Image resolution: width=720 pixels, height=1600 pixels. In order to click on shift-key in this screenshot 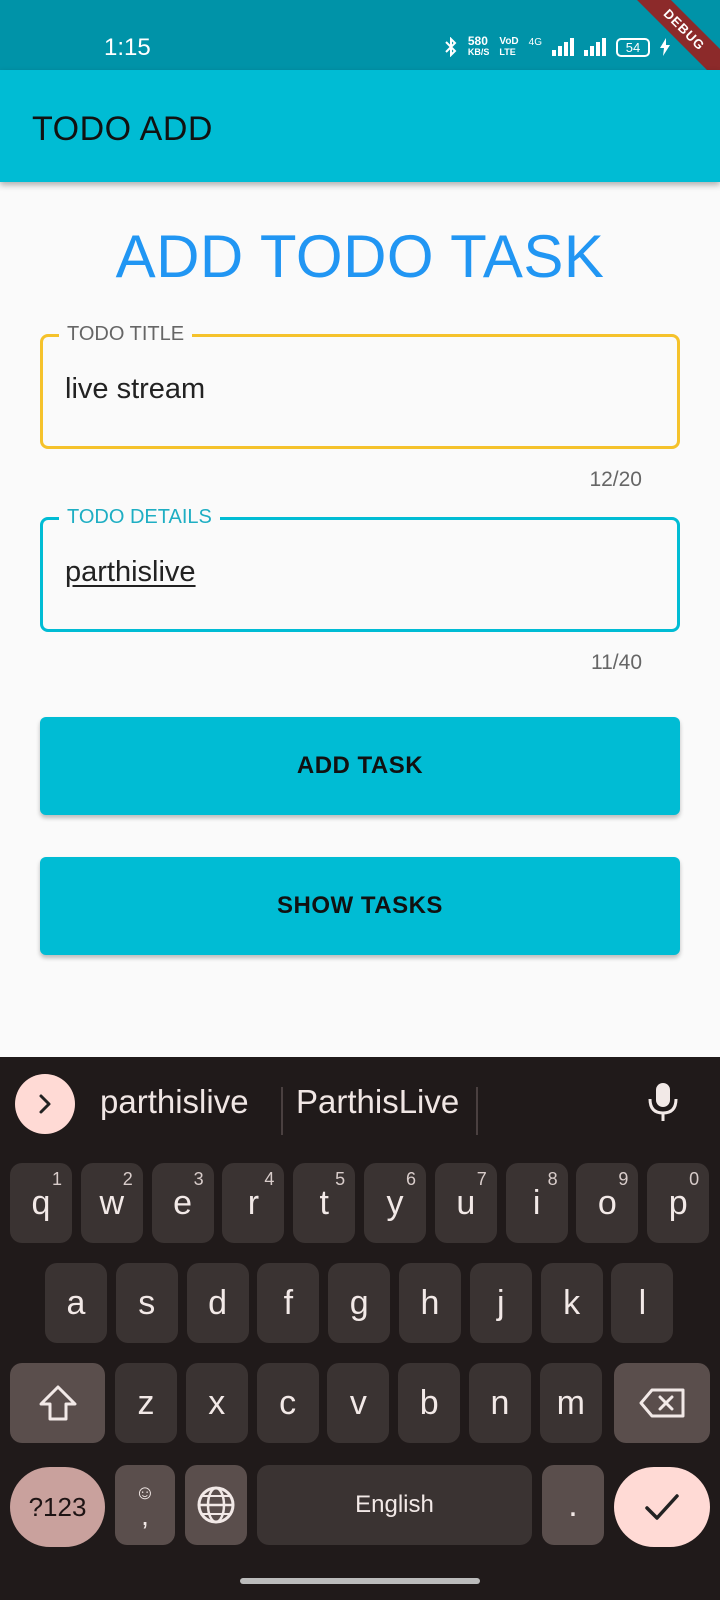, I will do `click(57, 1403)`.